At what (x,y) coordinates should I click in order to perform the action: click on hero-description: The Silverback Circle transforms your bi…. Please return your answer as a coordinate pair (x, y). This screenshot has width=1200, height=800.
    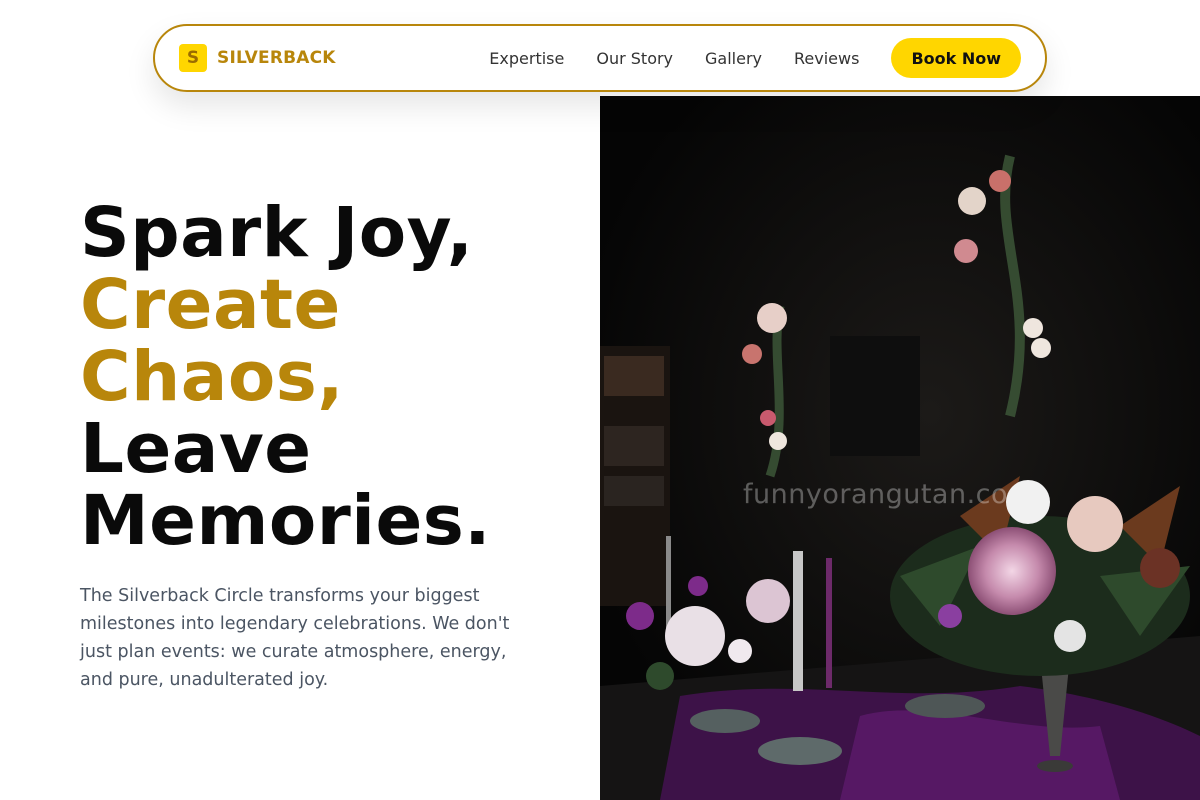
    Looking at the image, I should click on (295, 638).